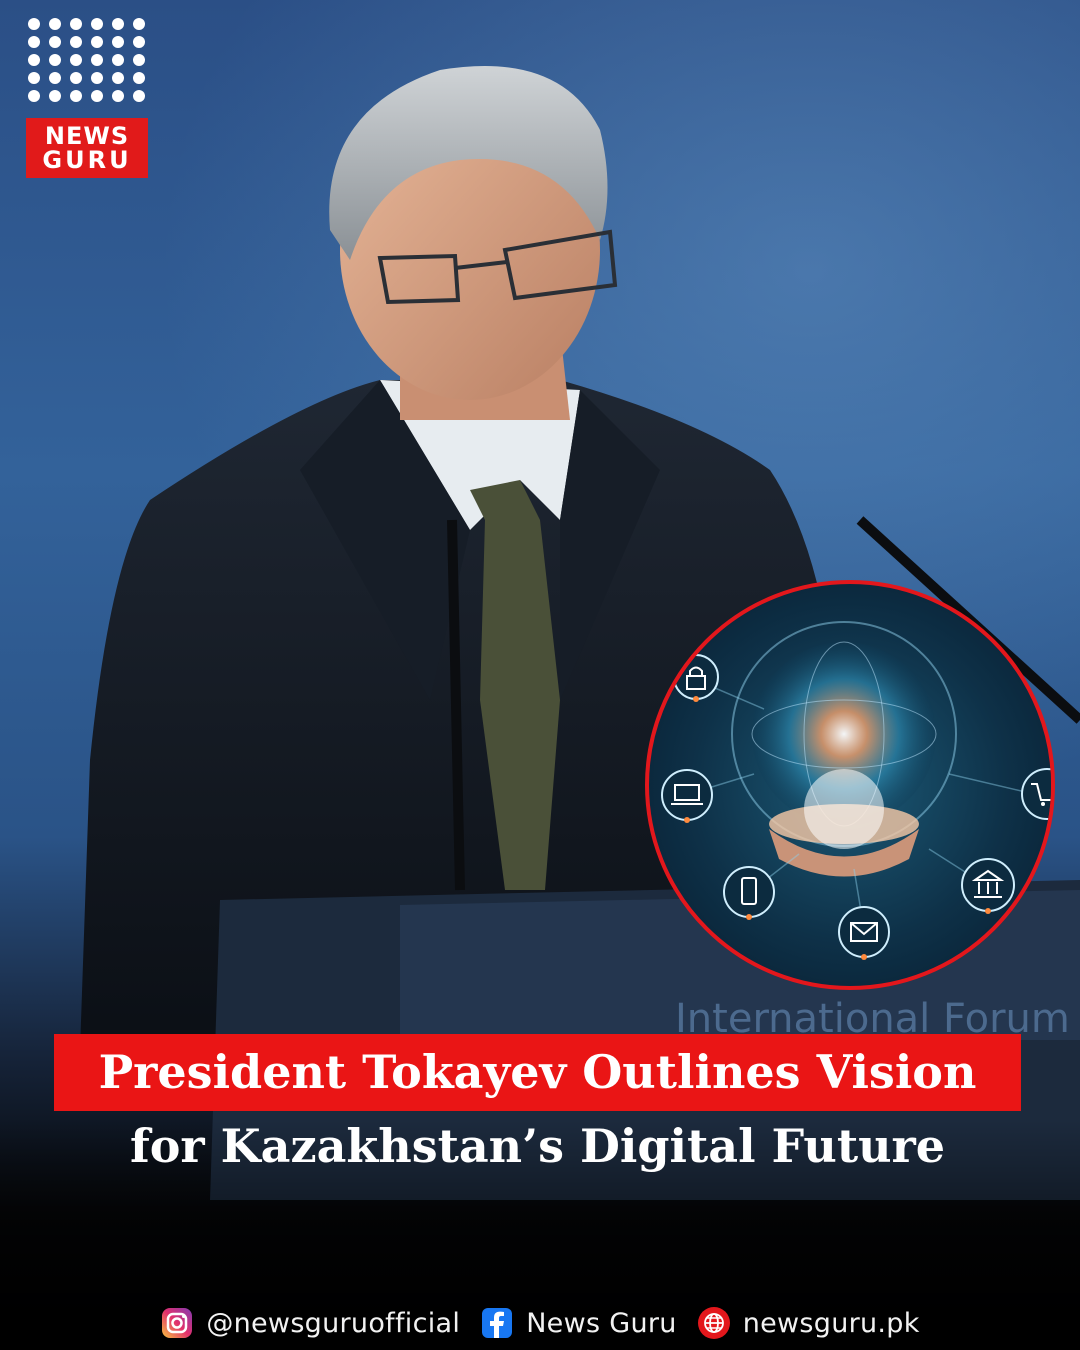 The image size is (1080, 1350). I want to click on lock-icon, so click(696, 678).